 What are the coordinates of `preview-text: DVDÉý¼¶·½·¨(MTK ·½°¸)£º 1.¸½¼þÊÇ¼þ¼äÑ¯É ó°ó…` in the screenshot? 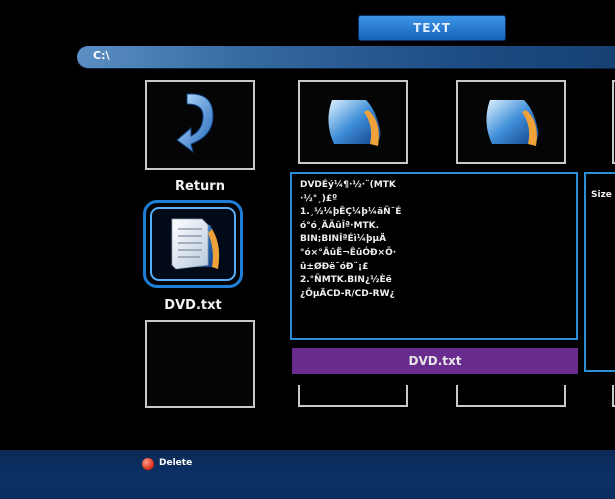 It's located at (434, 237).